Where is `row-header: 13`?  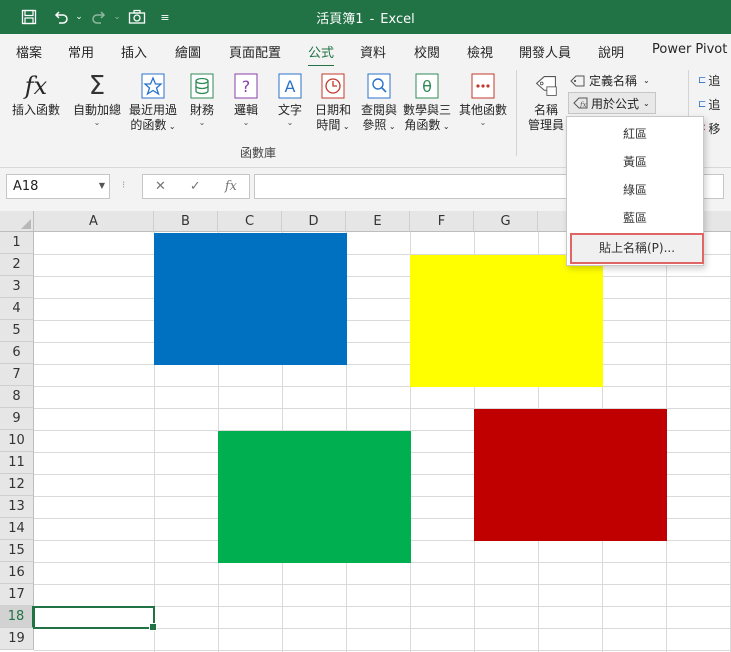 row-header: 13 is located at coordinates (17, 507).